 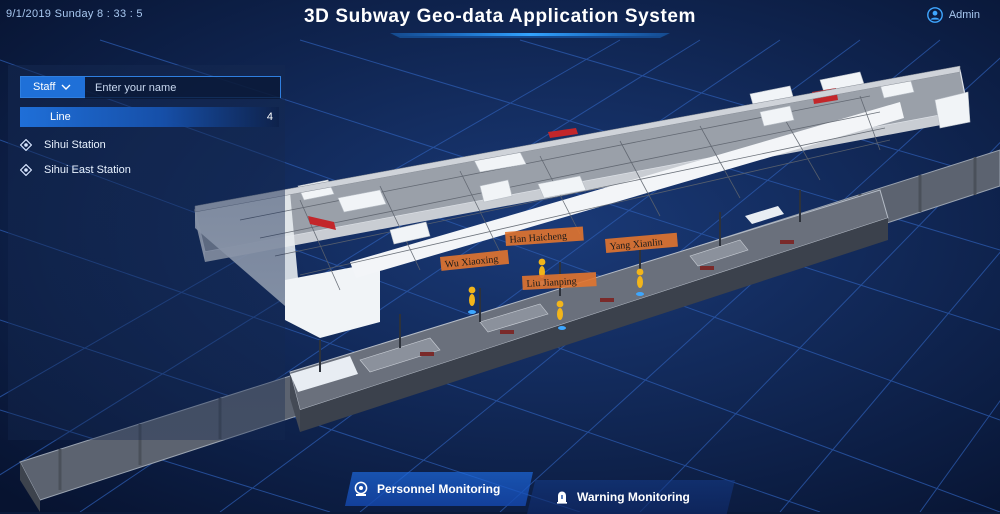 What do you see at coordinates (149, 117) in the screenshot?
I see `line-row: Line 4` at bounding box center [149, 117].